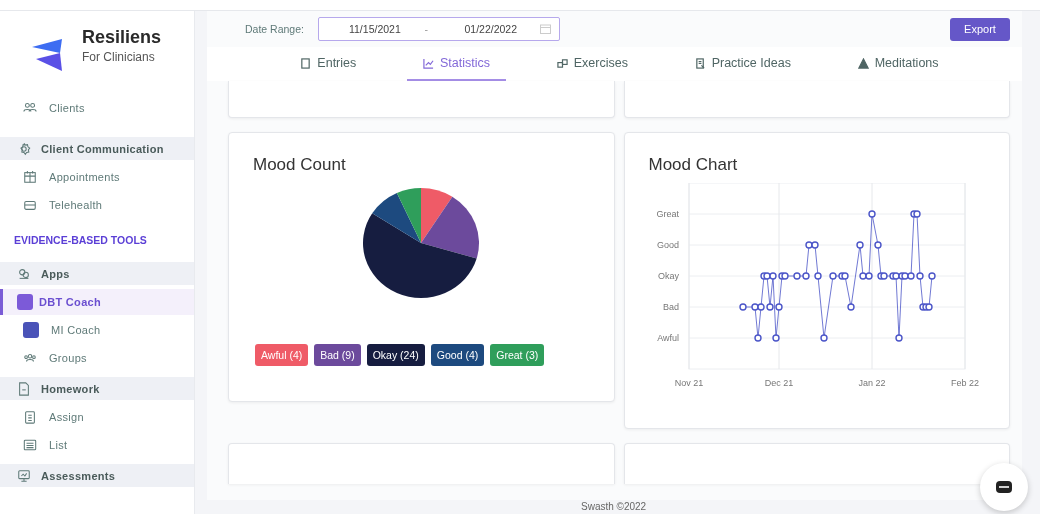 The image size is (1040, 514). Describe the element at coordinates (122, 37) in the screenshot. I see `brand-name: Resiliens` at that location.